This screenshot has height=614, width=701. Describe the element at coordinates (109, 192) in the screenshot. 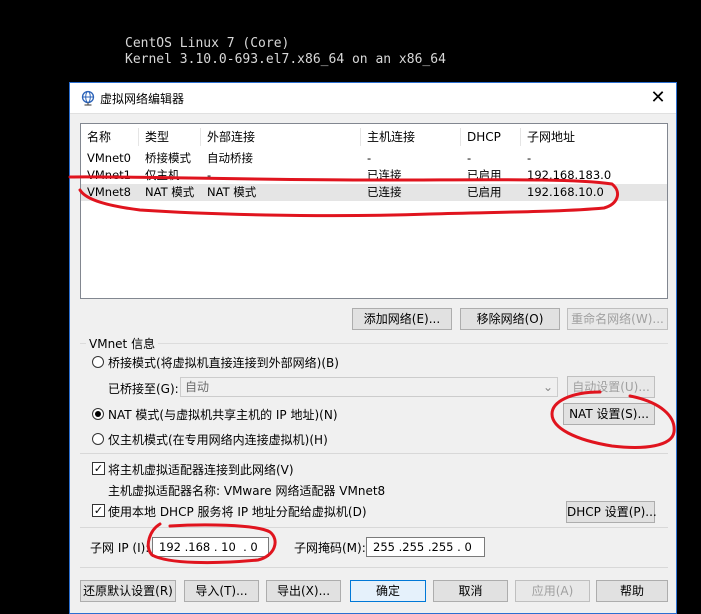

I see `cell-name: VMnet8` at that location.